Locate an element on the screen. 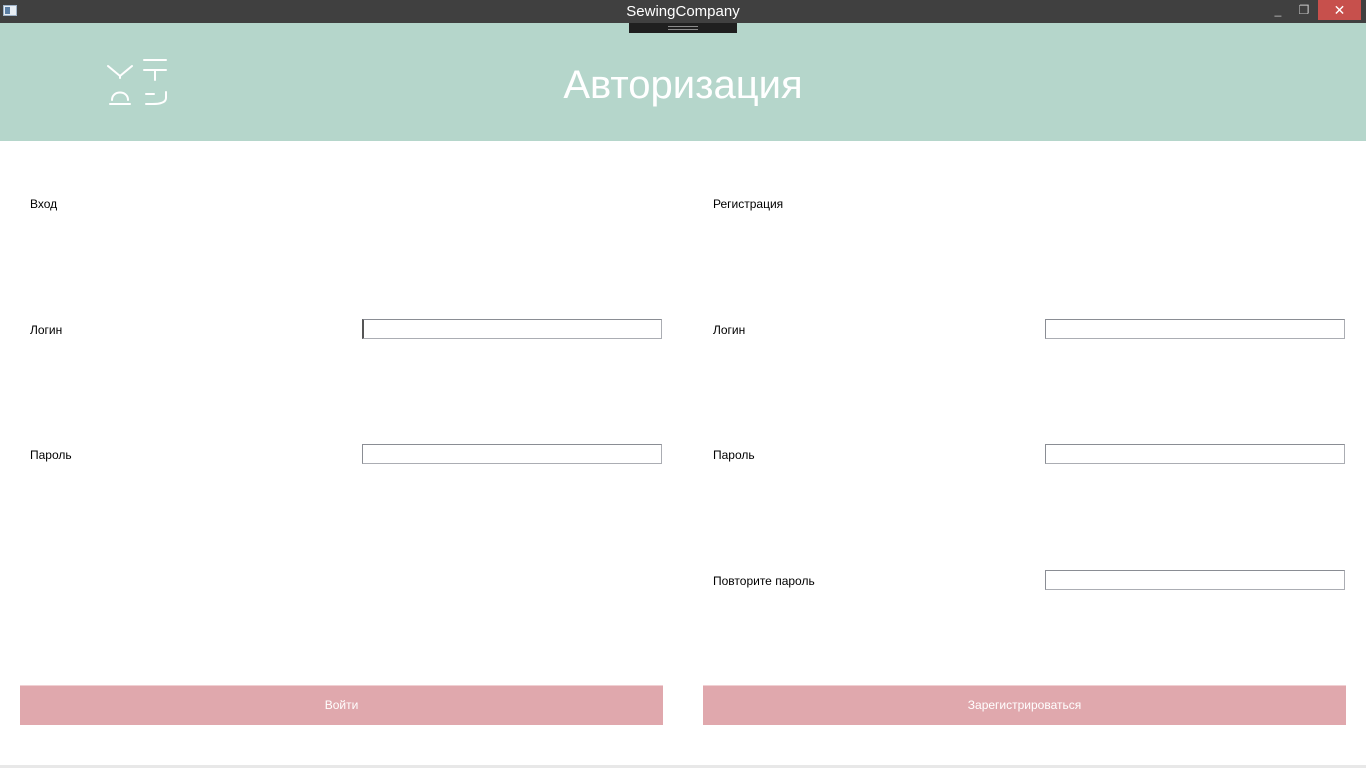 The height and width of the screenshot is (768, 1366). register-username-input is located at coordinates (1195, 329).